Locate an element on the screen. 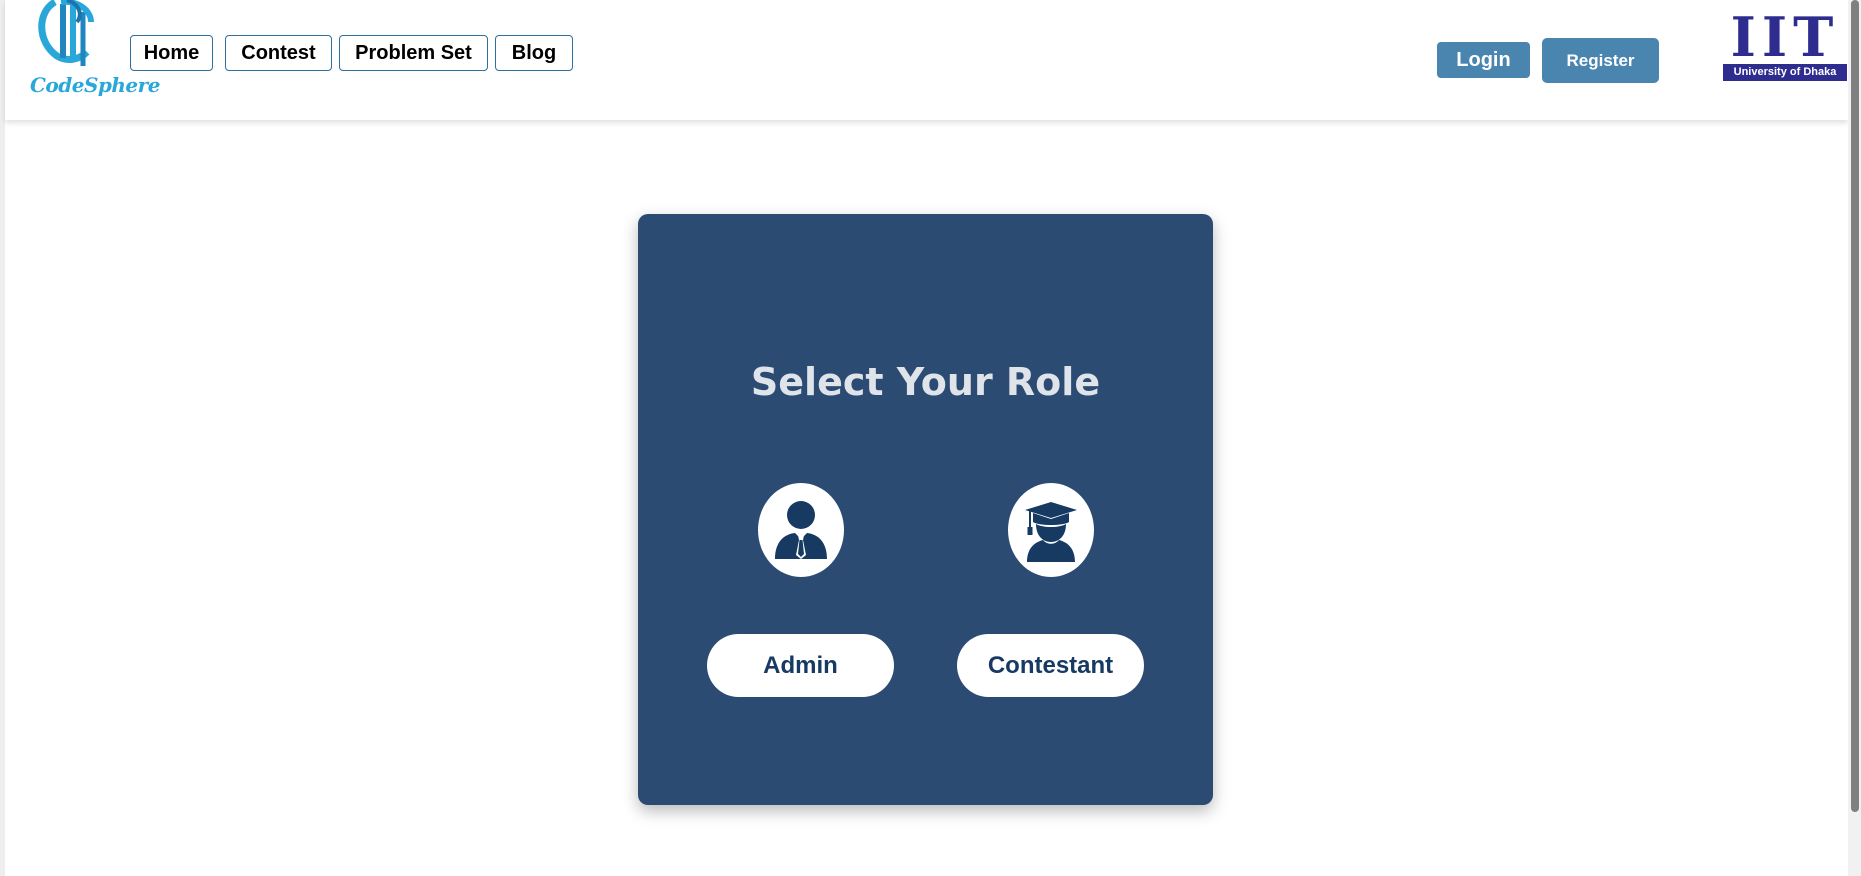 Image resolution: width=1861 pixels, height=876 pixels. contestant-role-button: Contestant is located at coordinates (1050, 665).